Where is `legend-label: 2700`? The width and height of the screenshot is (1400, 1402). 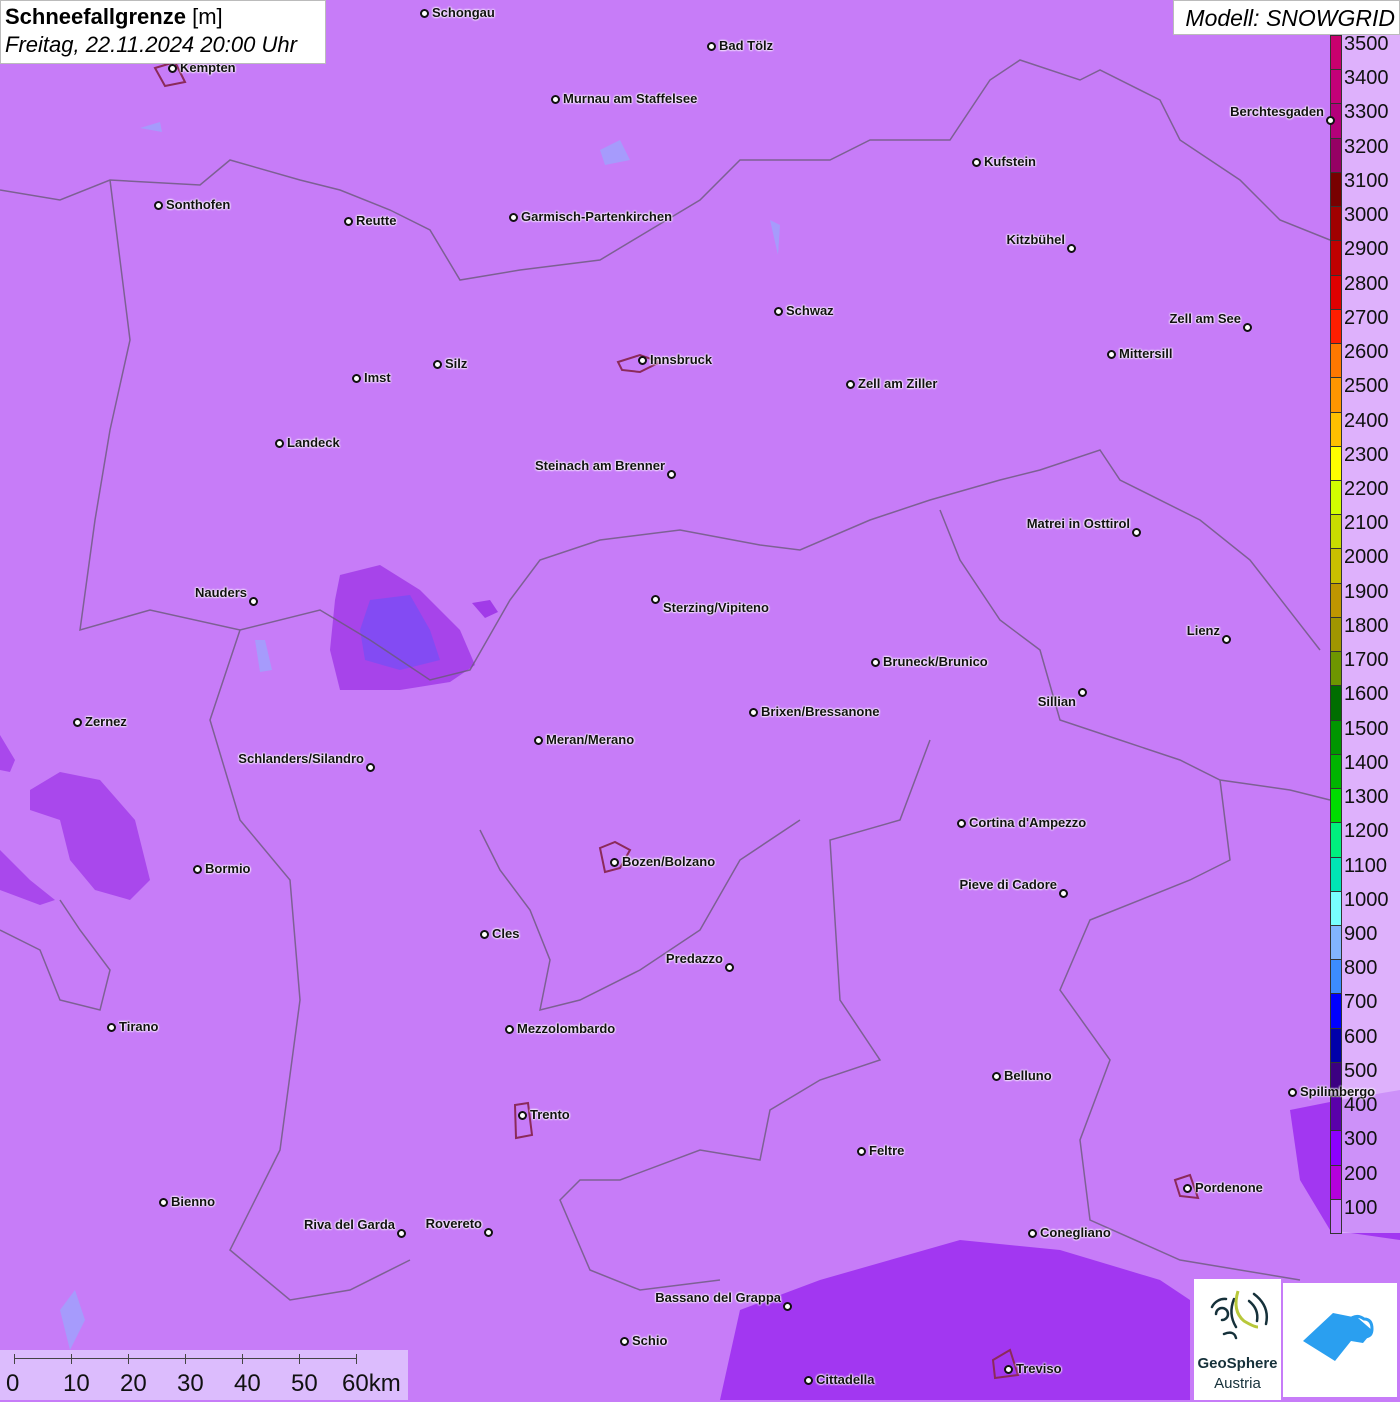
legend-label: 2700 is located at coordinates (1366, 317).